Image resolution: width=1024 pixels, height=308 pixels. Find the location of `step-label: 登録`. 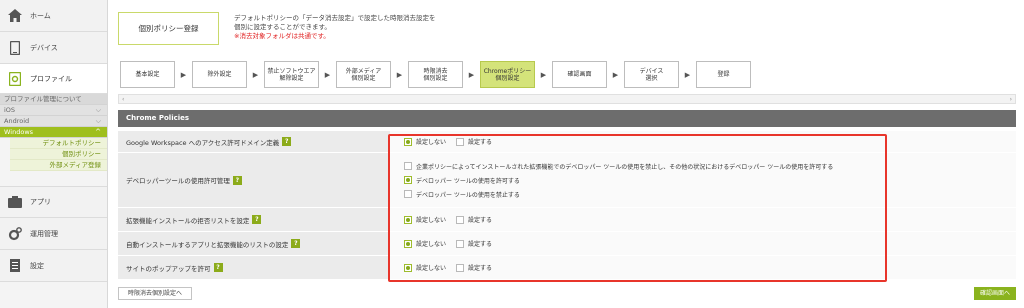

step-label: 登録 is located at coordinates (723, 74).